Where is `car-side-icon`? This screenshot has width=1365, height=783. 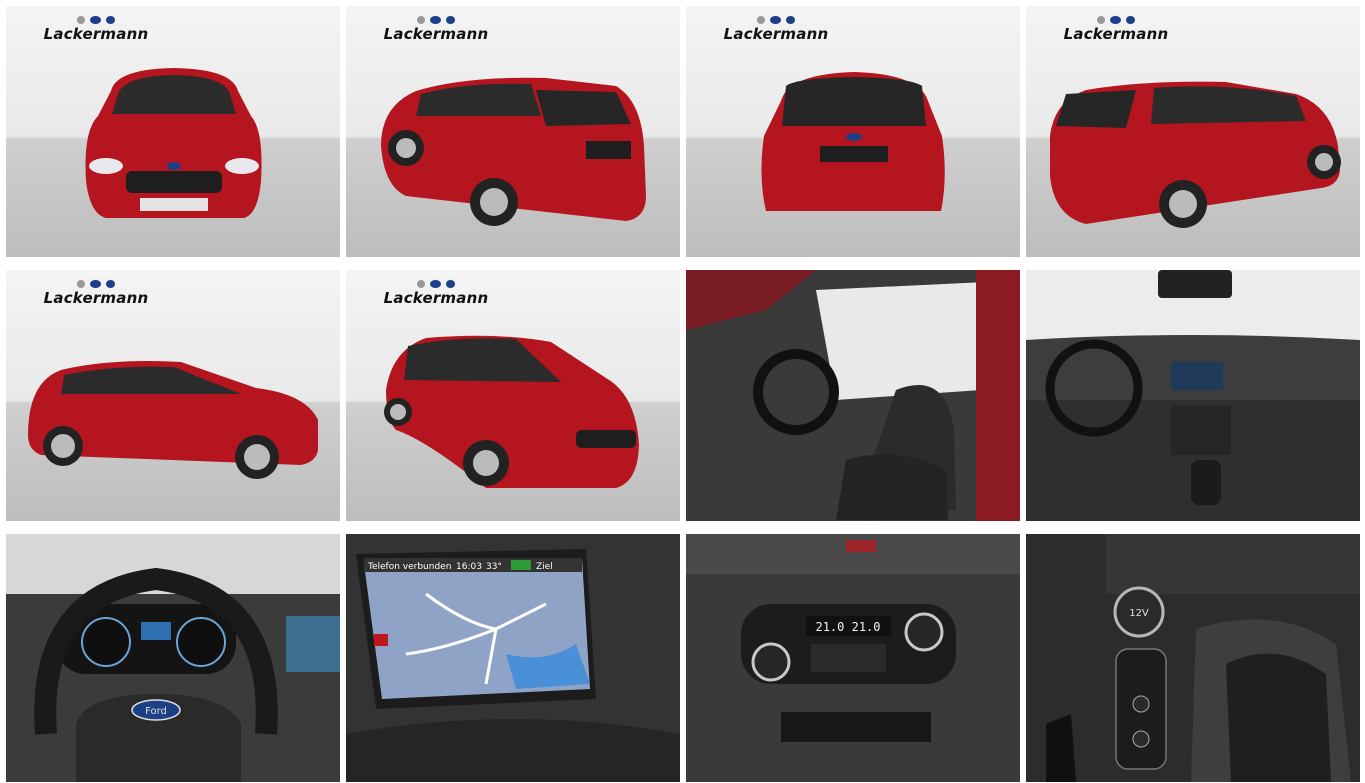
car-side-icon is located at coordinates (173, 420).